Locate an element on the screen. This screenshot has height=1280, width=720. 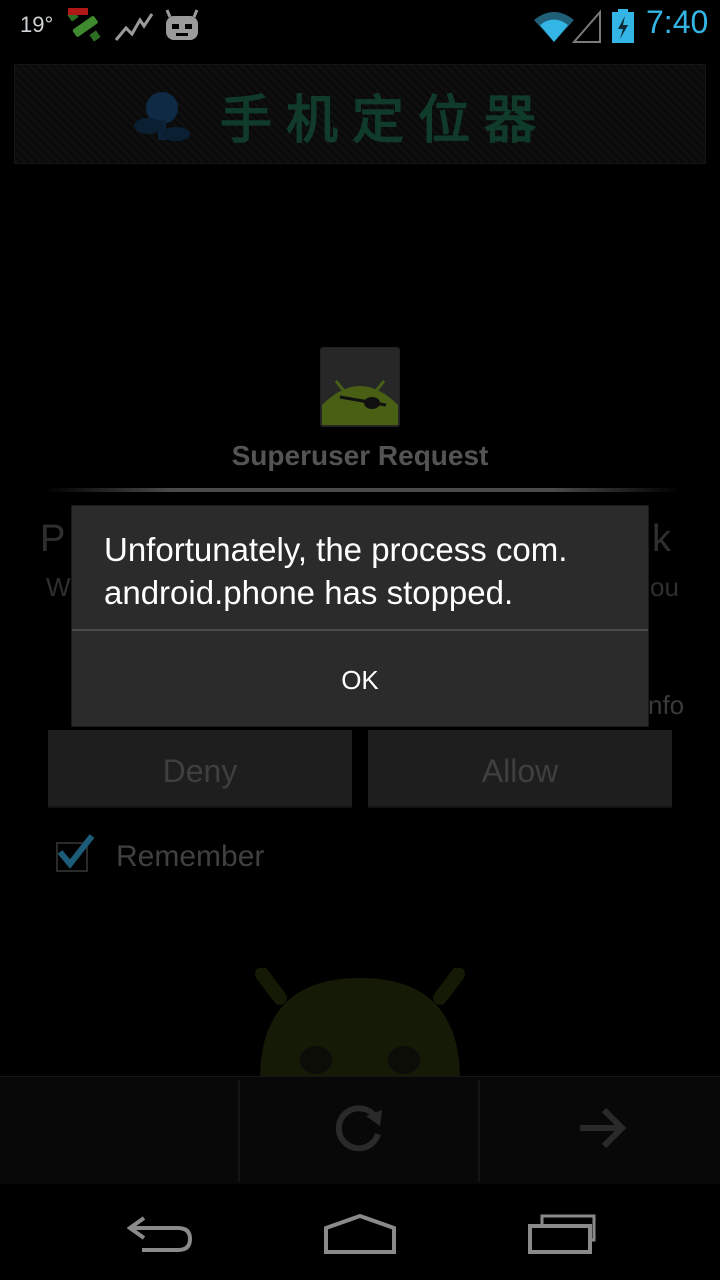
refresh-icon is located at coordinates (360, 1128).